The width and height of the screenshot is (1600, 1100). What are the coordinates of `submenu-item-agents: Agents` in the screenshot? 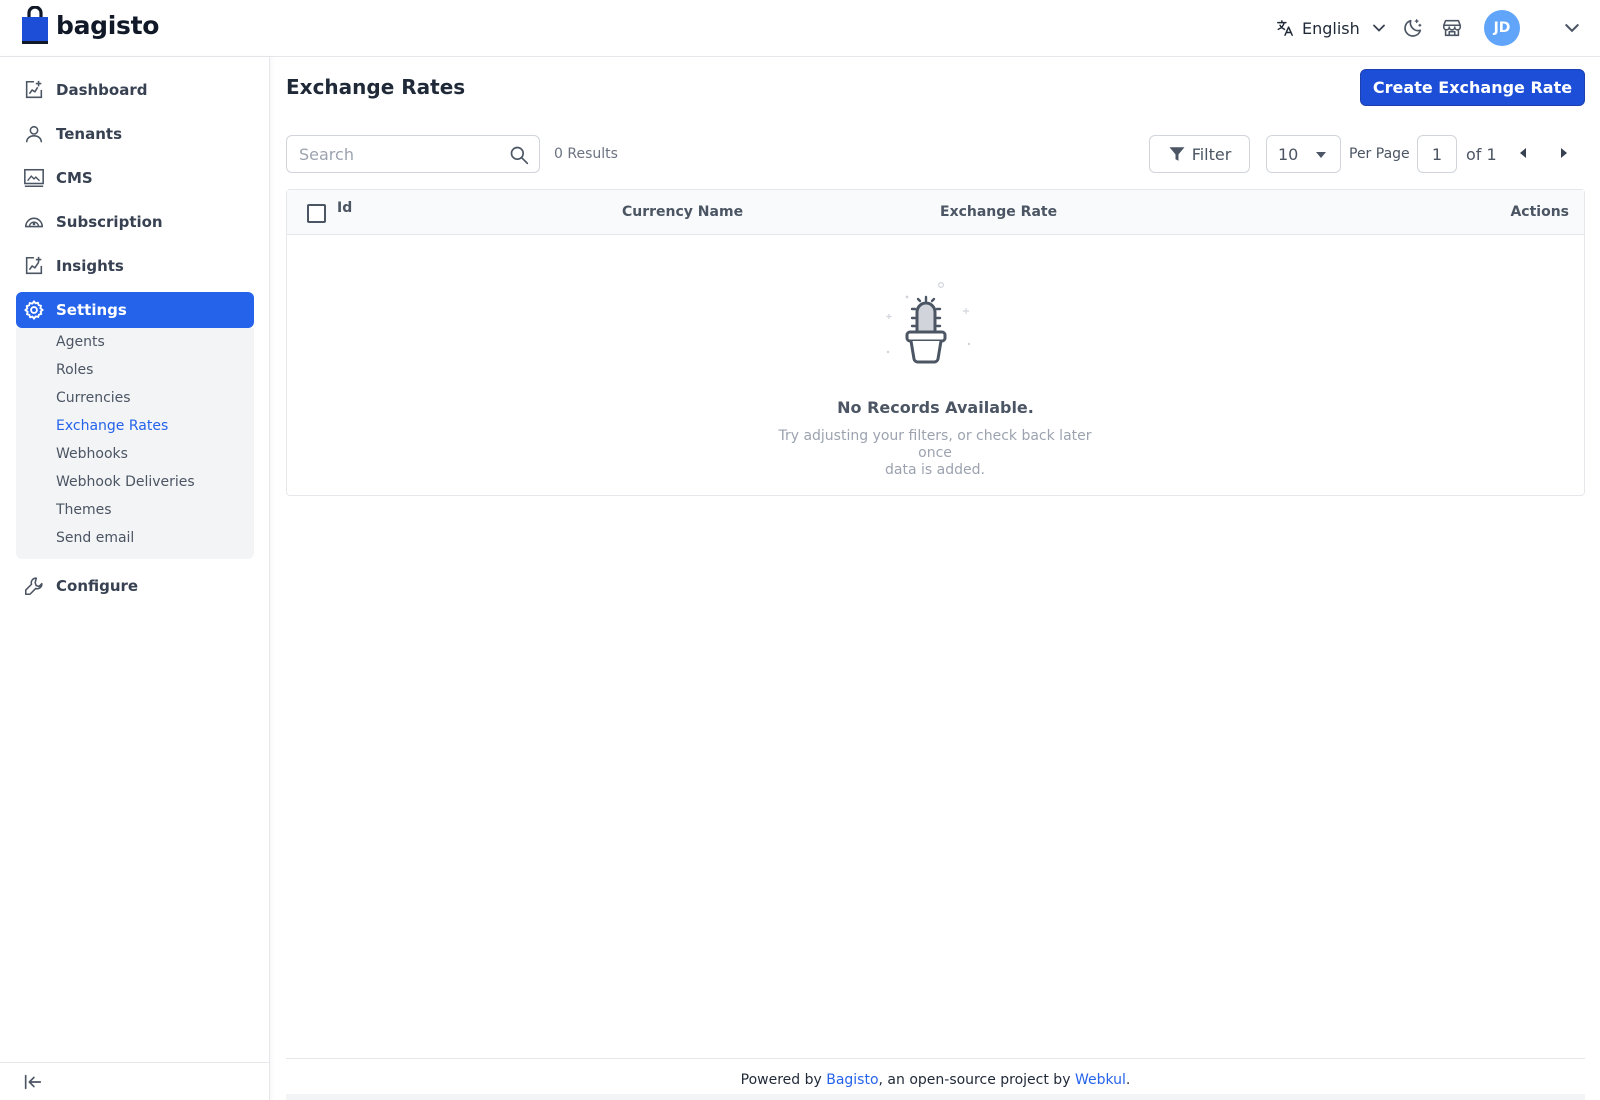 It's located at (80, 342).